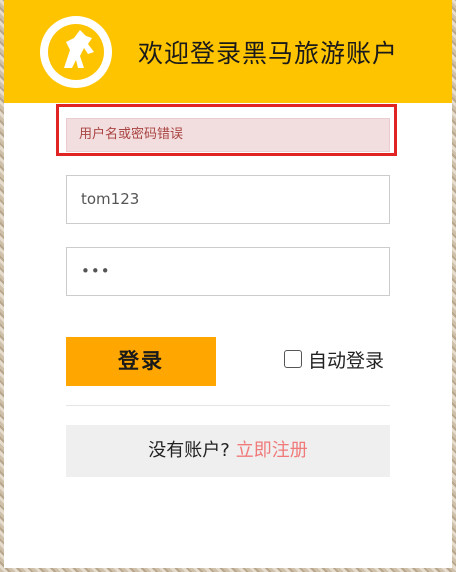  Describe the element at coordinates (141, 361) in the screenshot. I see `login-button: 登录` at that location.